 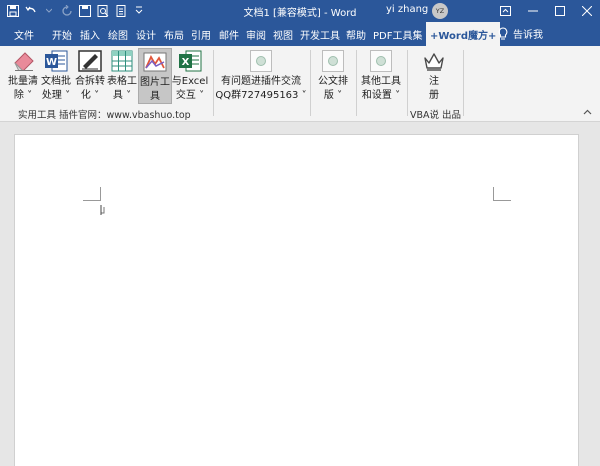 I want to click on tab-home: 开始, so click(x=62, y=34).